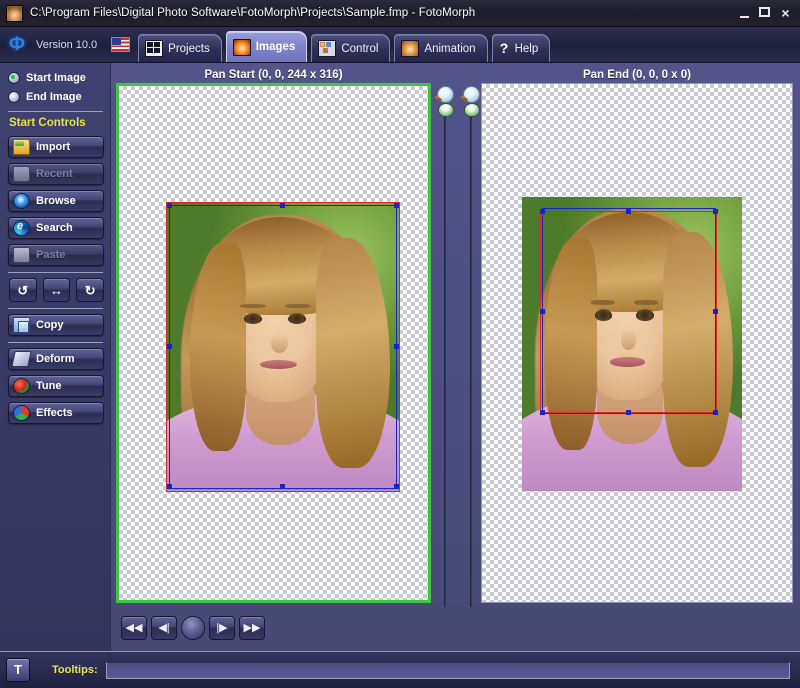 This screenshot has width=800, height=688. What do you see at coordinates (67, 44) in the screenshot?
I see `version-label: Version 10.0` at bounding box center [67, 44].